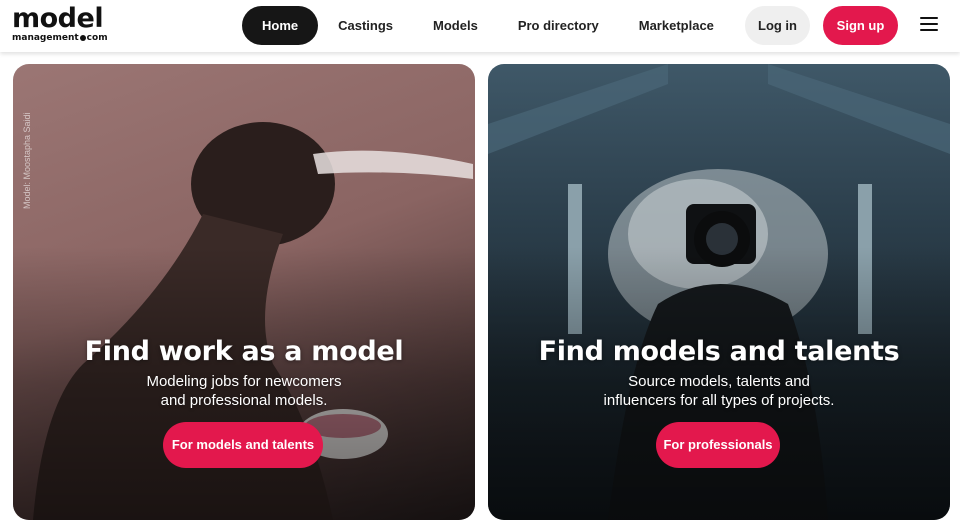  Describe the element at coordinates (82, 38) in the screenshot. I see `logo-dot-icon` at that location.